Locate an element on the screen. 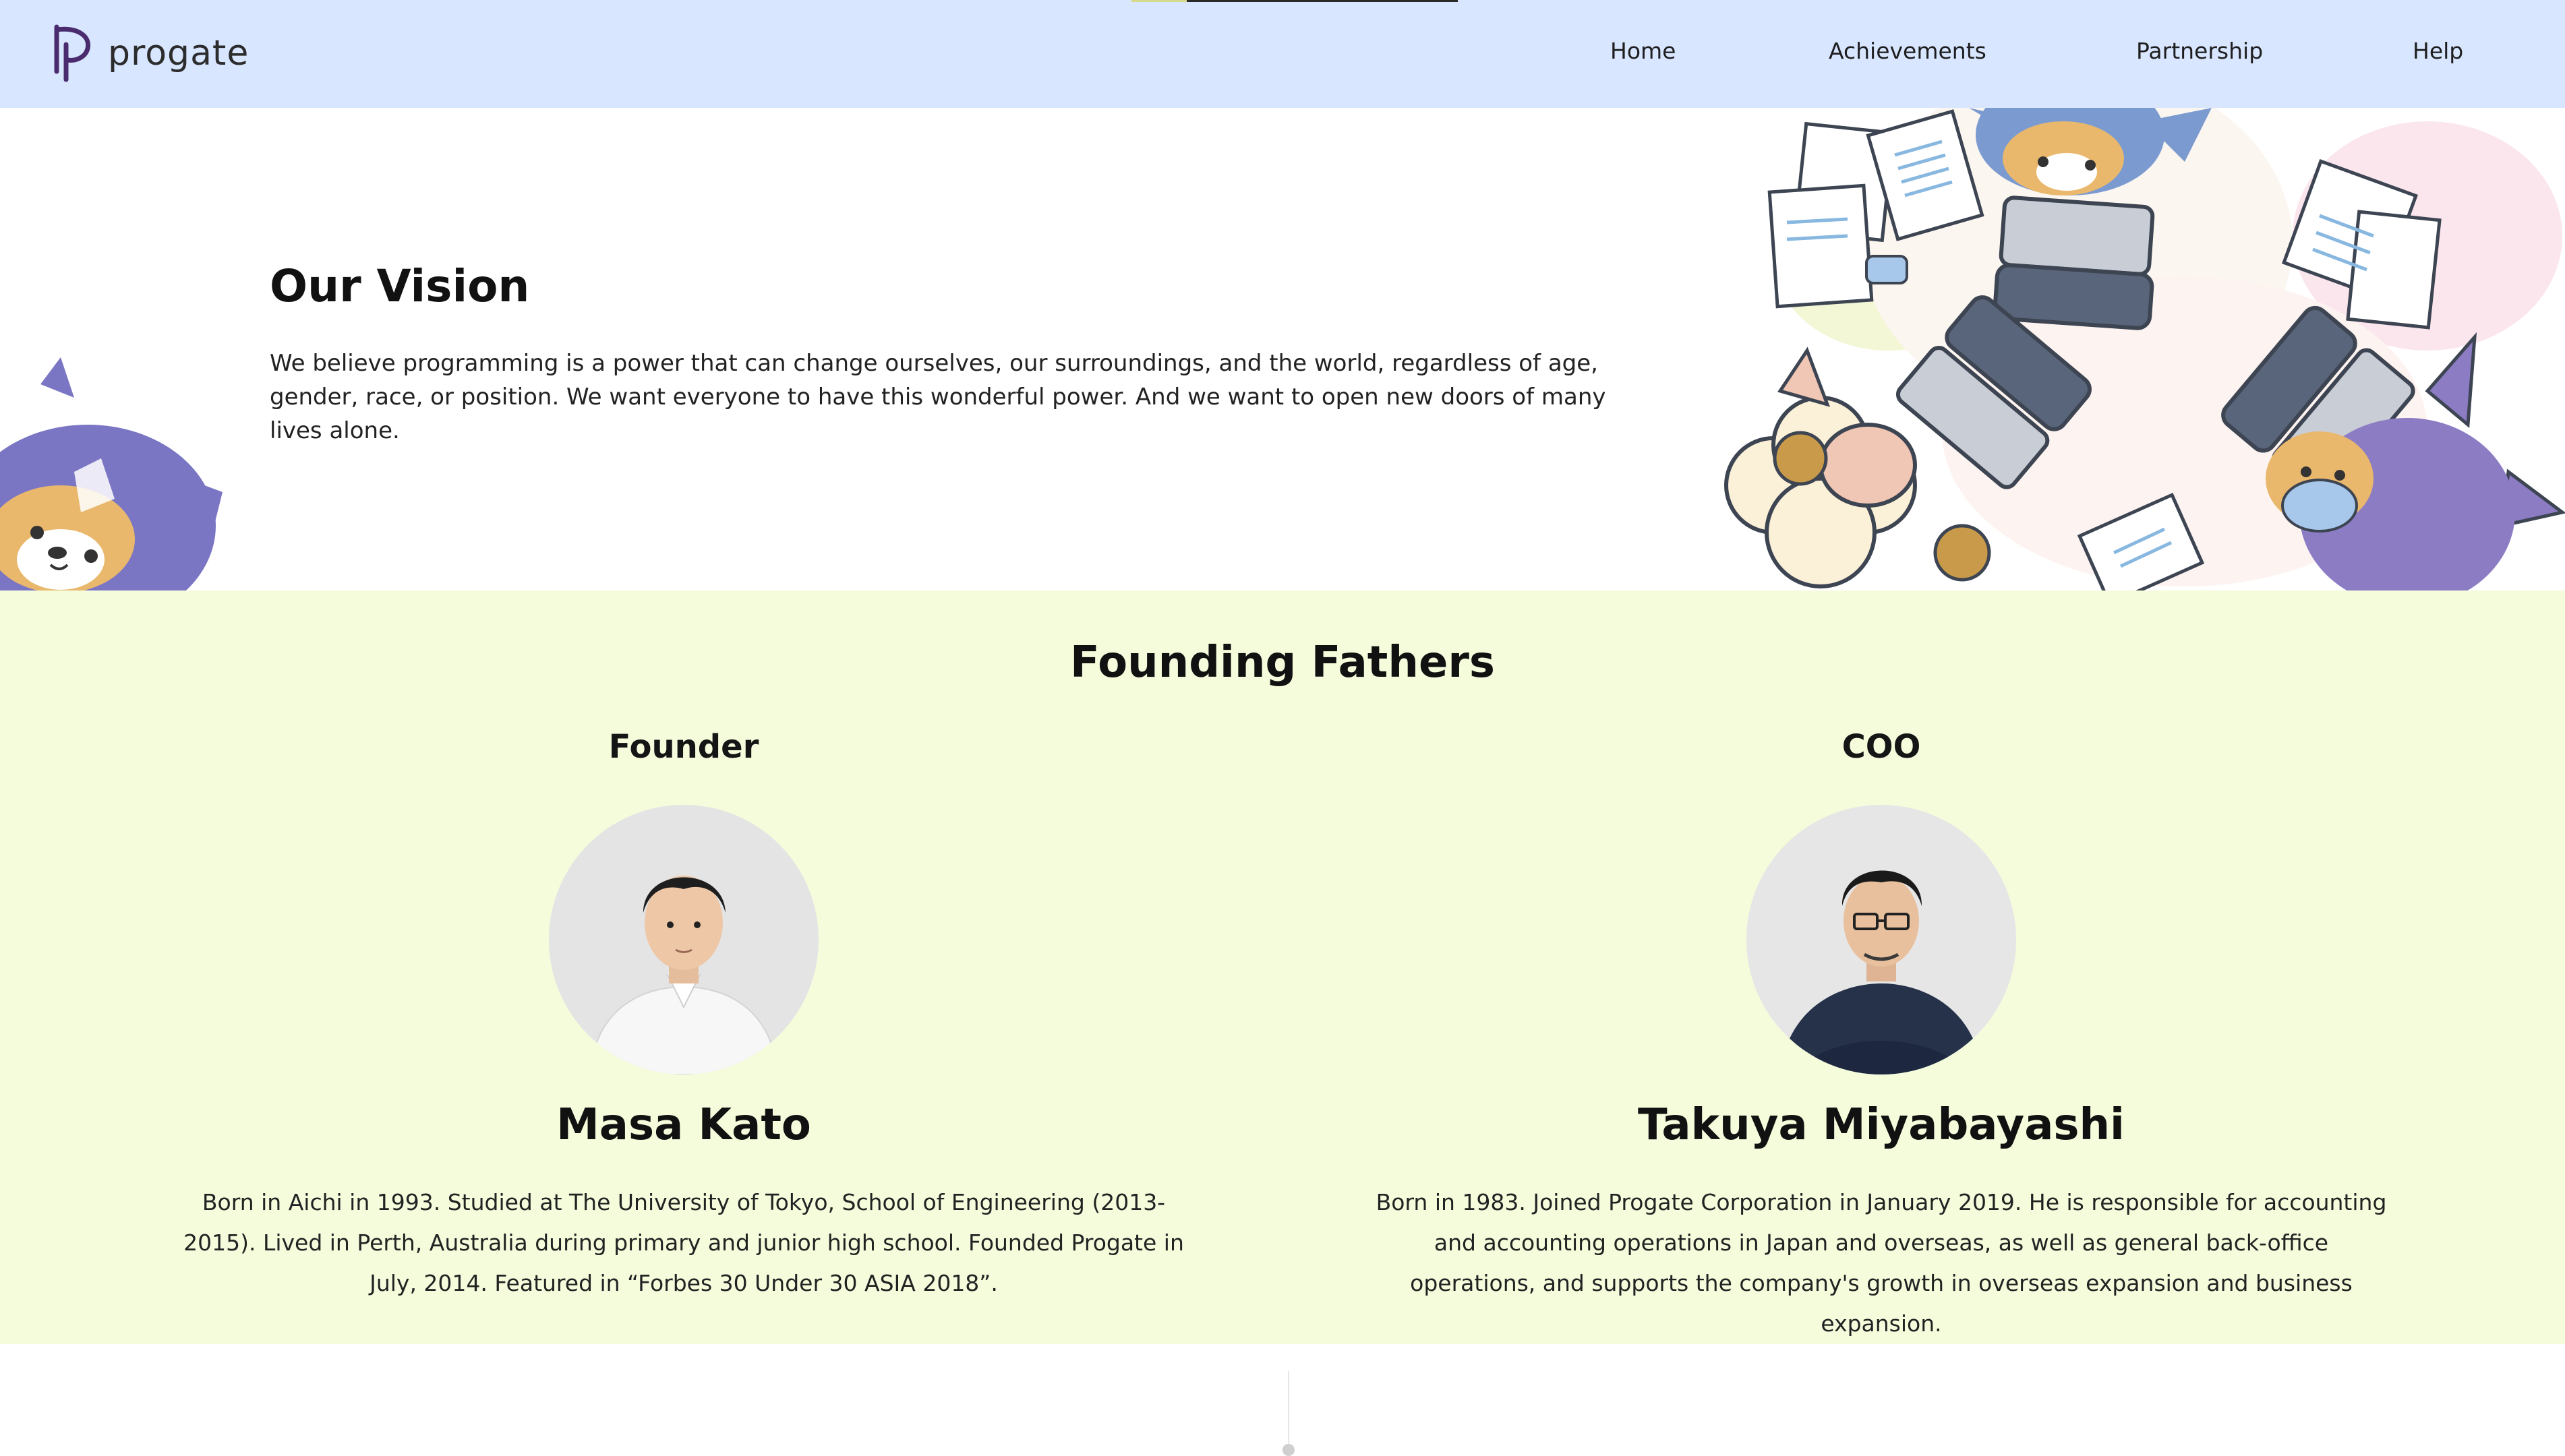  ninja-dog-mascot is located at coordinates (112, 473).